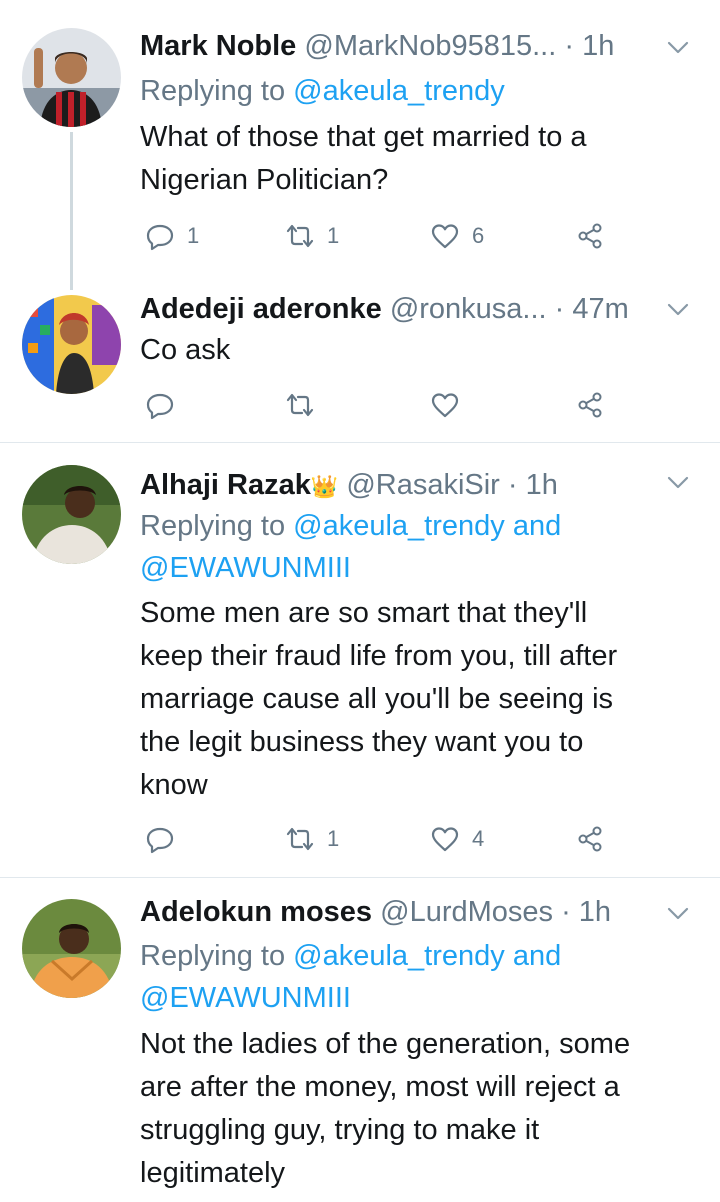 The width and height of the screenshot is (720, 1202). I want to click on display-name: Alhaji Razak, so click(225, 485).